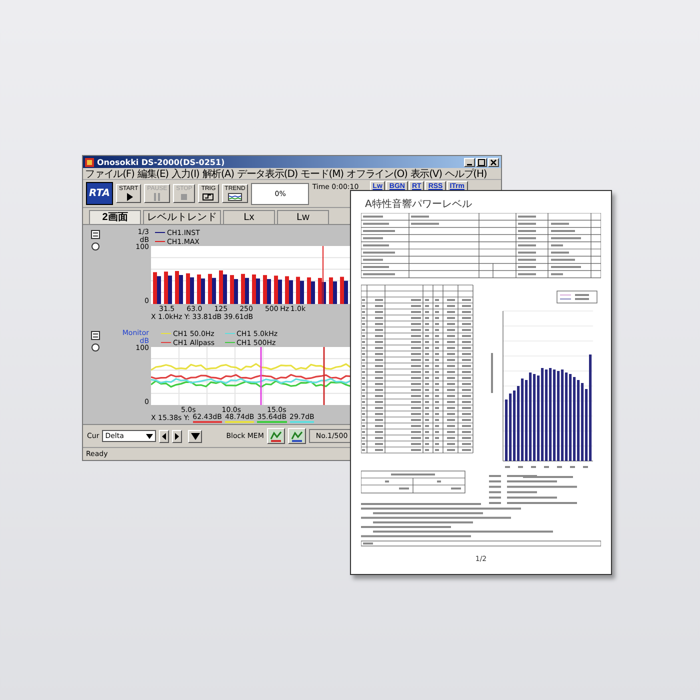  Describe the element at coordinates (115, 217) in the screenshot. I see `tab: 2画面` at that location.